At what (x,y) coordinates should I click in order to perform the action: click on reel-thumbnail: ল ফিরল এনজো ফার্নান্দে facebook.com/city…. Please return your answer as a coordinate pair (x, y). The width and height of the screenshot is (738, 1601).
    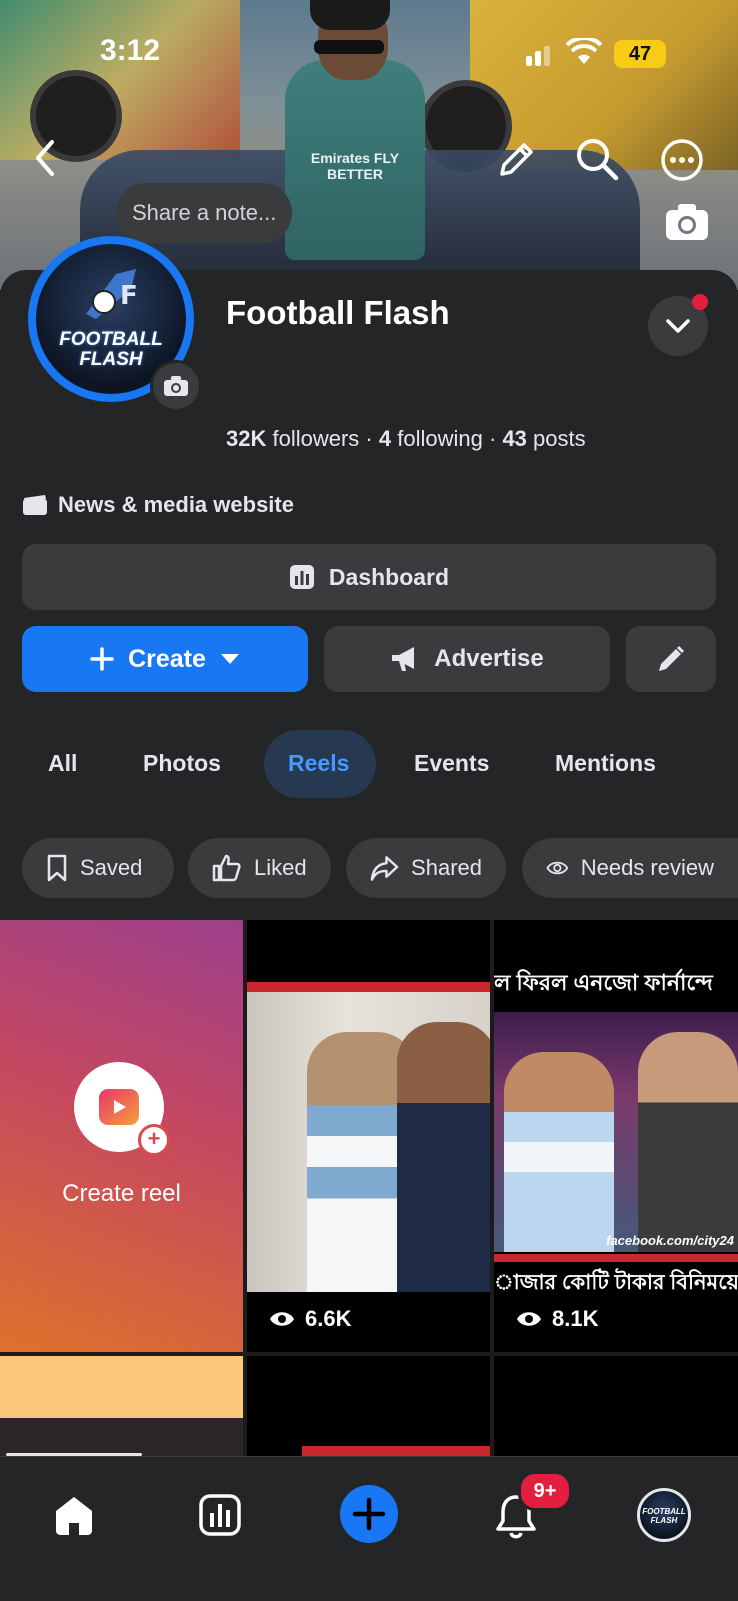
    Looking at the image, I should click on (616, 1136).